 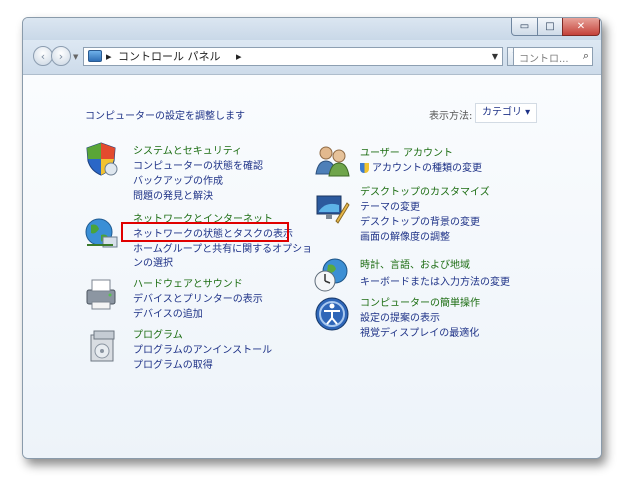 What do you see at coordinates (95, 56) in the screenshot?
I see `control-panel-icon` at bounding box center [95, 56].